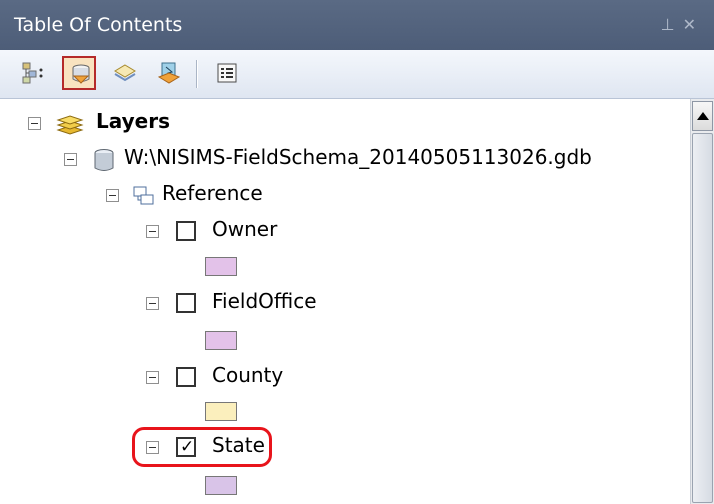 This screenshot has height=504, width=714. I want to click on tree-node-label: FieldOffice, so click(264, 301).